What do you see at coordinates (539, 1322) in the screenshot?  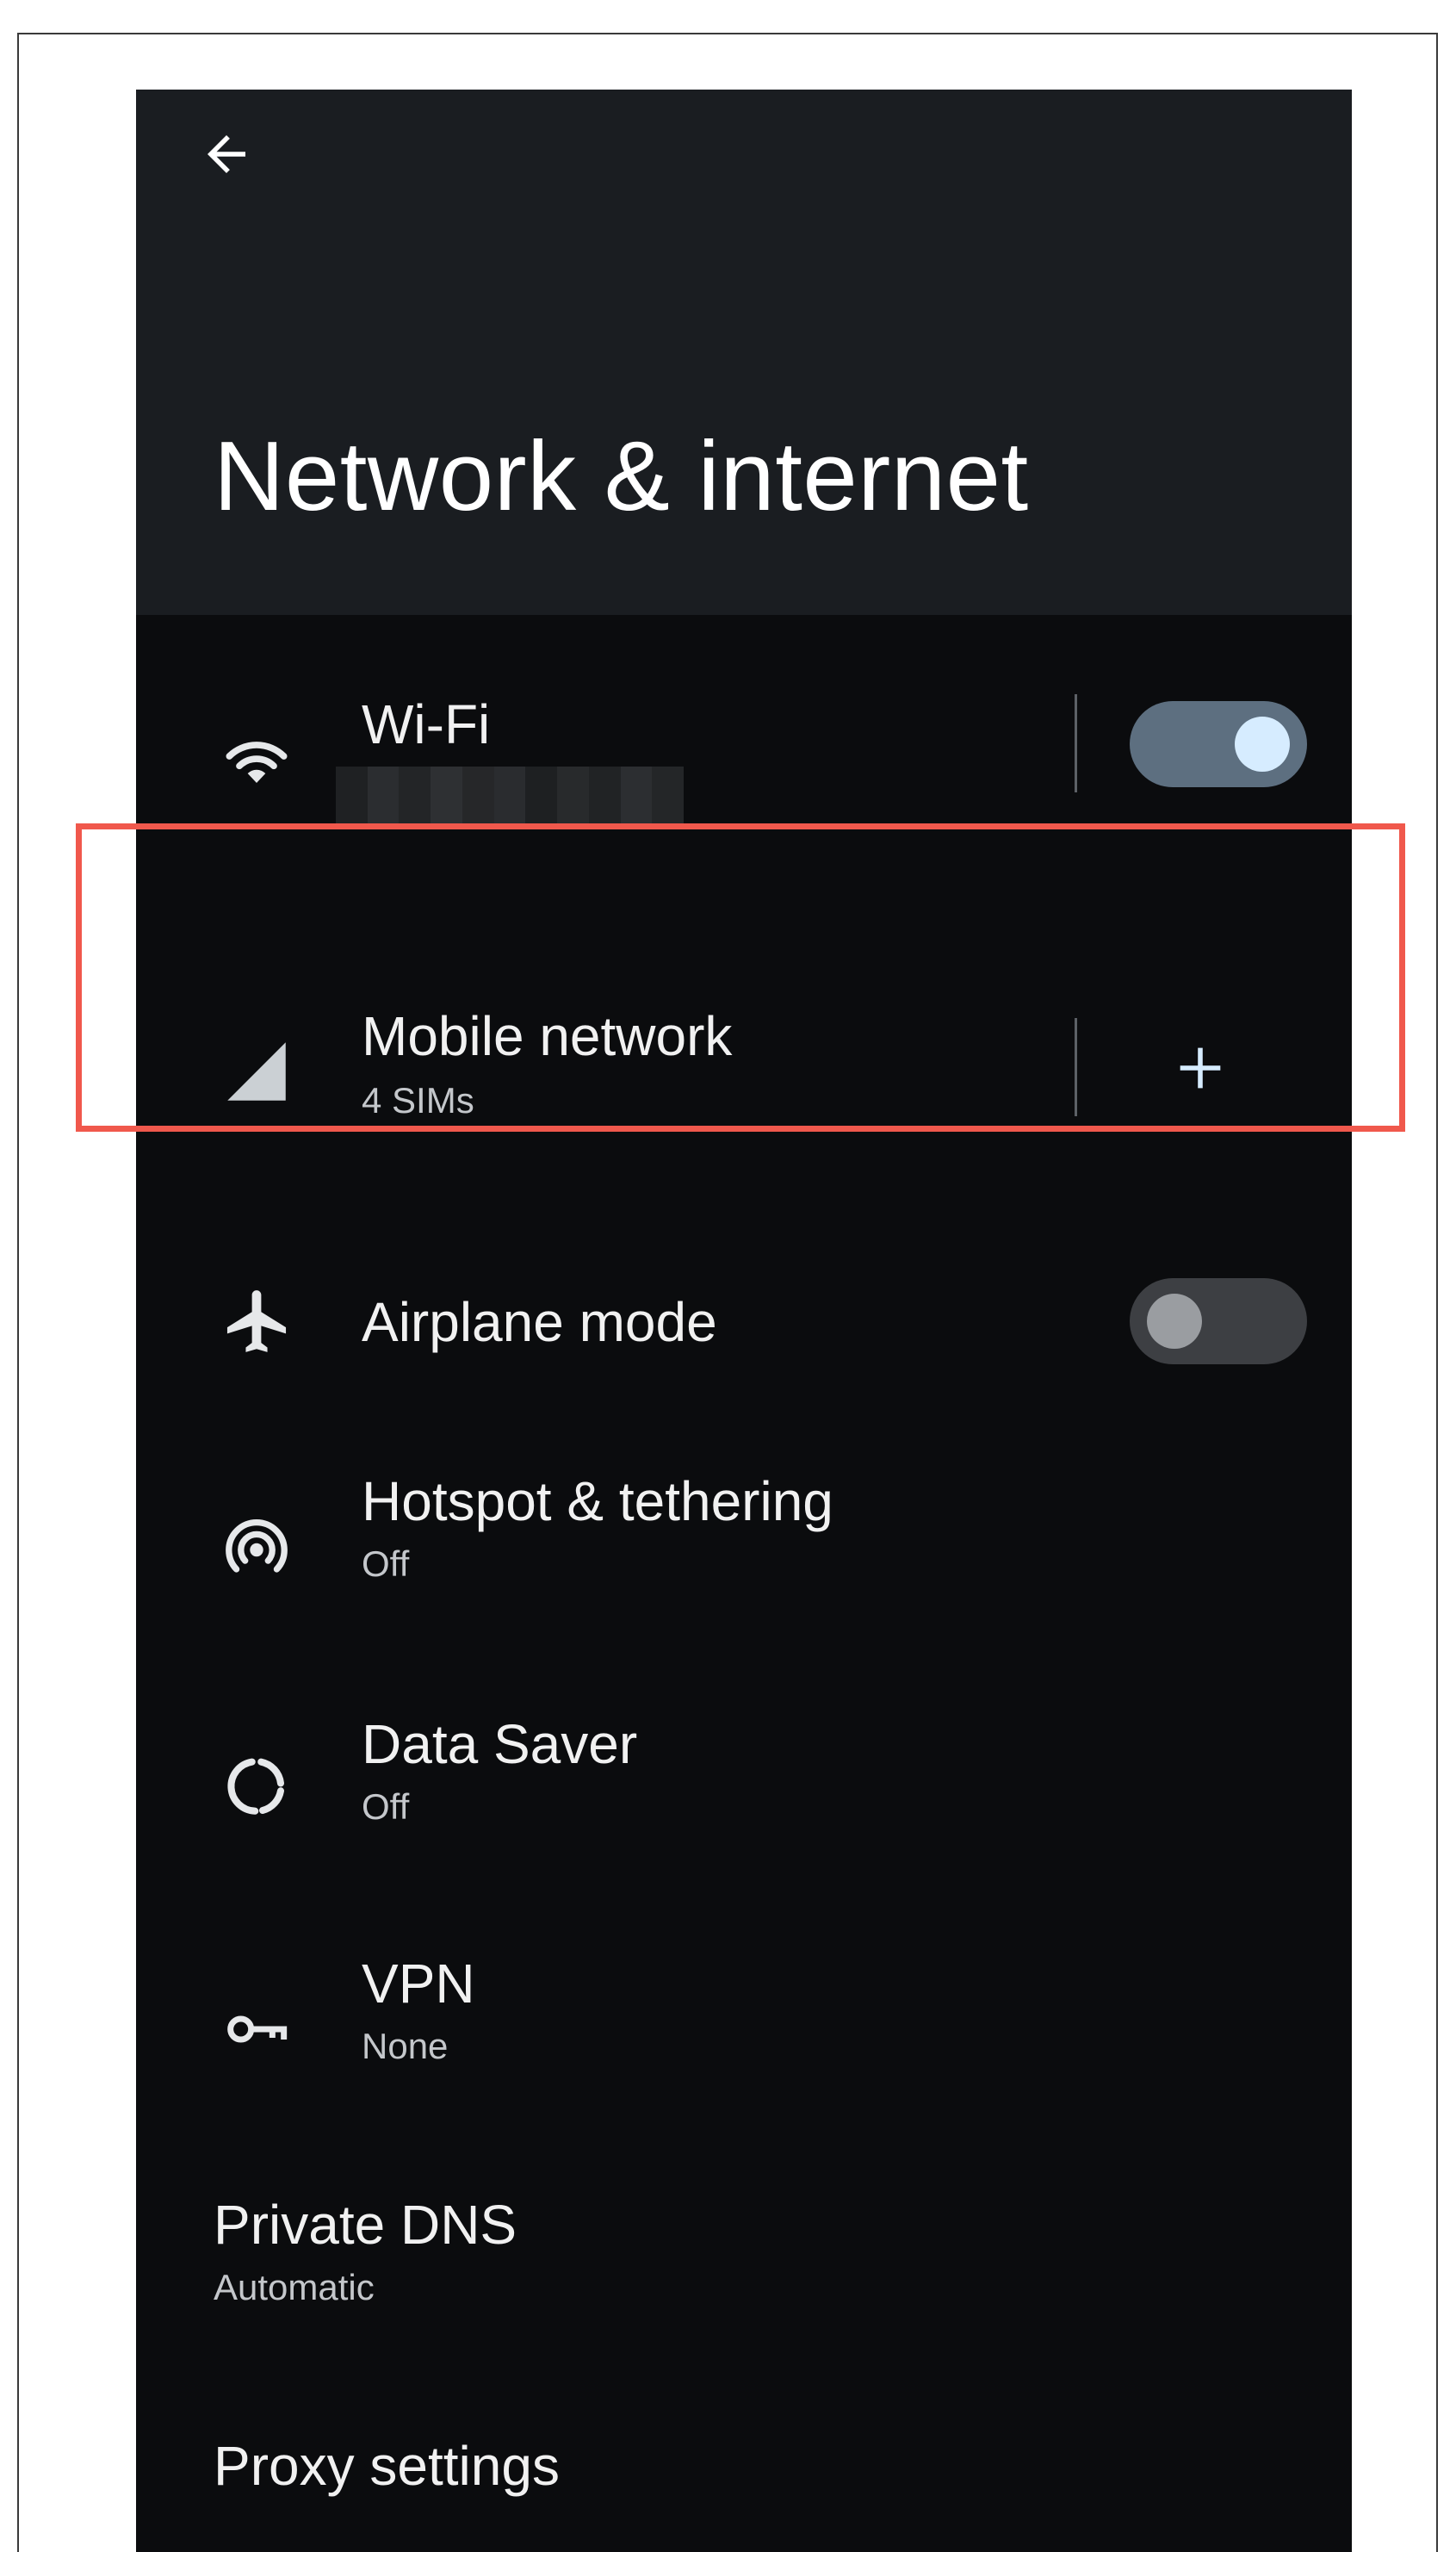 I see `airplane-mode-label: Airplane mode` at bounding box center [539, 1322].